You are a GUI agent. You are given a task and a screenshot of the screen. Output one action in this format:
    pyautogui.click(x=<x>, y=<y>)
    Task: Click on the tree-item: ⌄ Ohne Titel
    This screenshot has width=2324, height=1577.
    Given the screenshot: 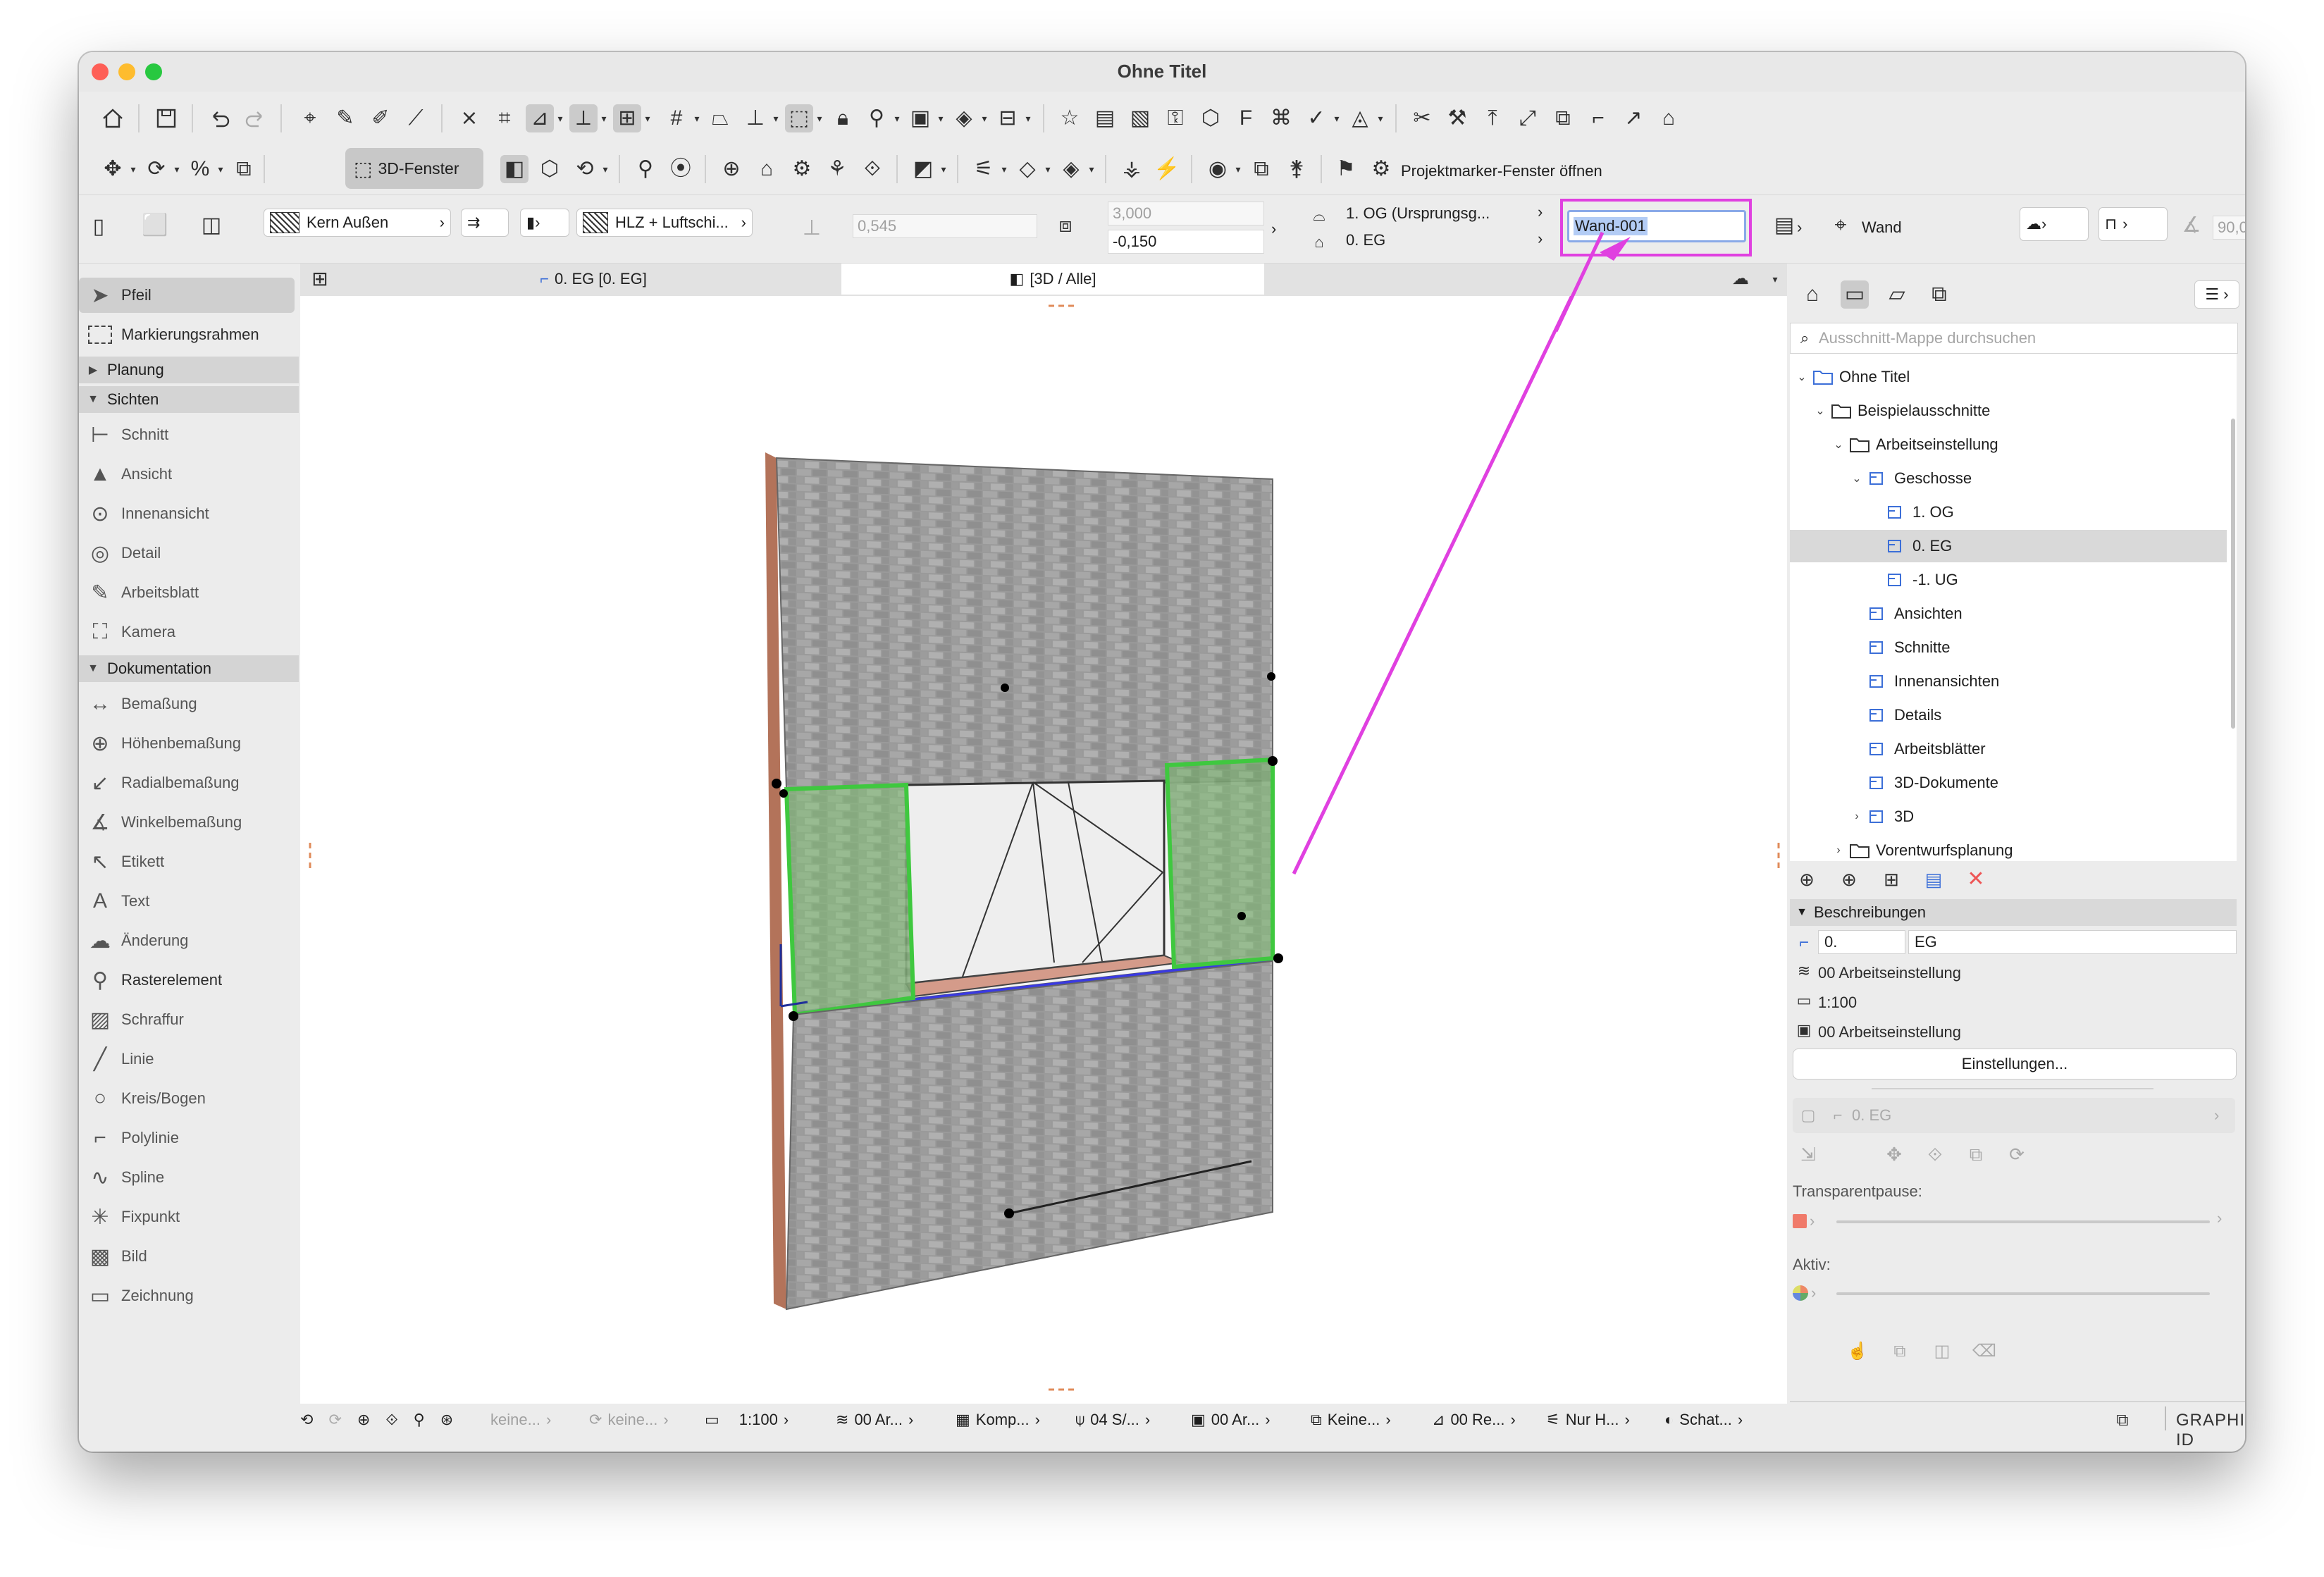 What is the action you would take?
    pyautogui.click(x=2009, y=377)
    